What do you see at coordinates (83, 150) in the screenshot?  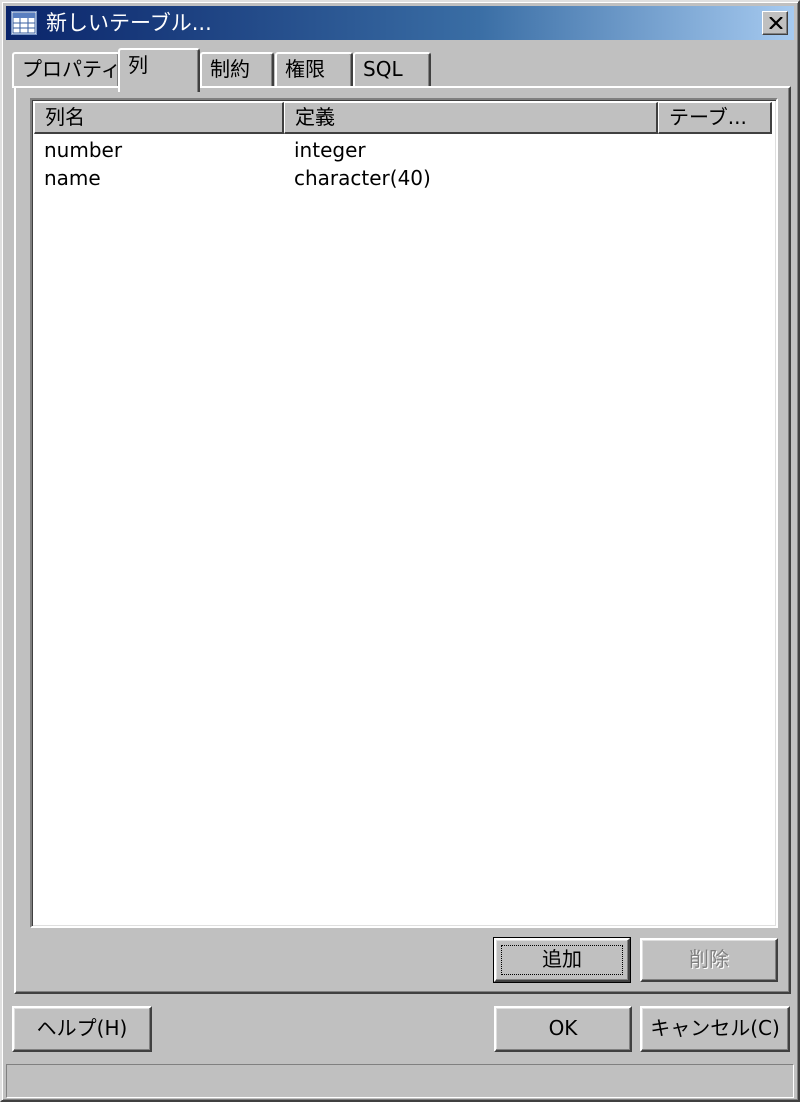 I see `cell-column-name: number` at bounding box center [83, 150].